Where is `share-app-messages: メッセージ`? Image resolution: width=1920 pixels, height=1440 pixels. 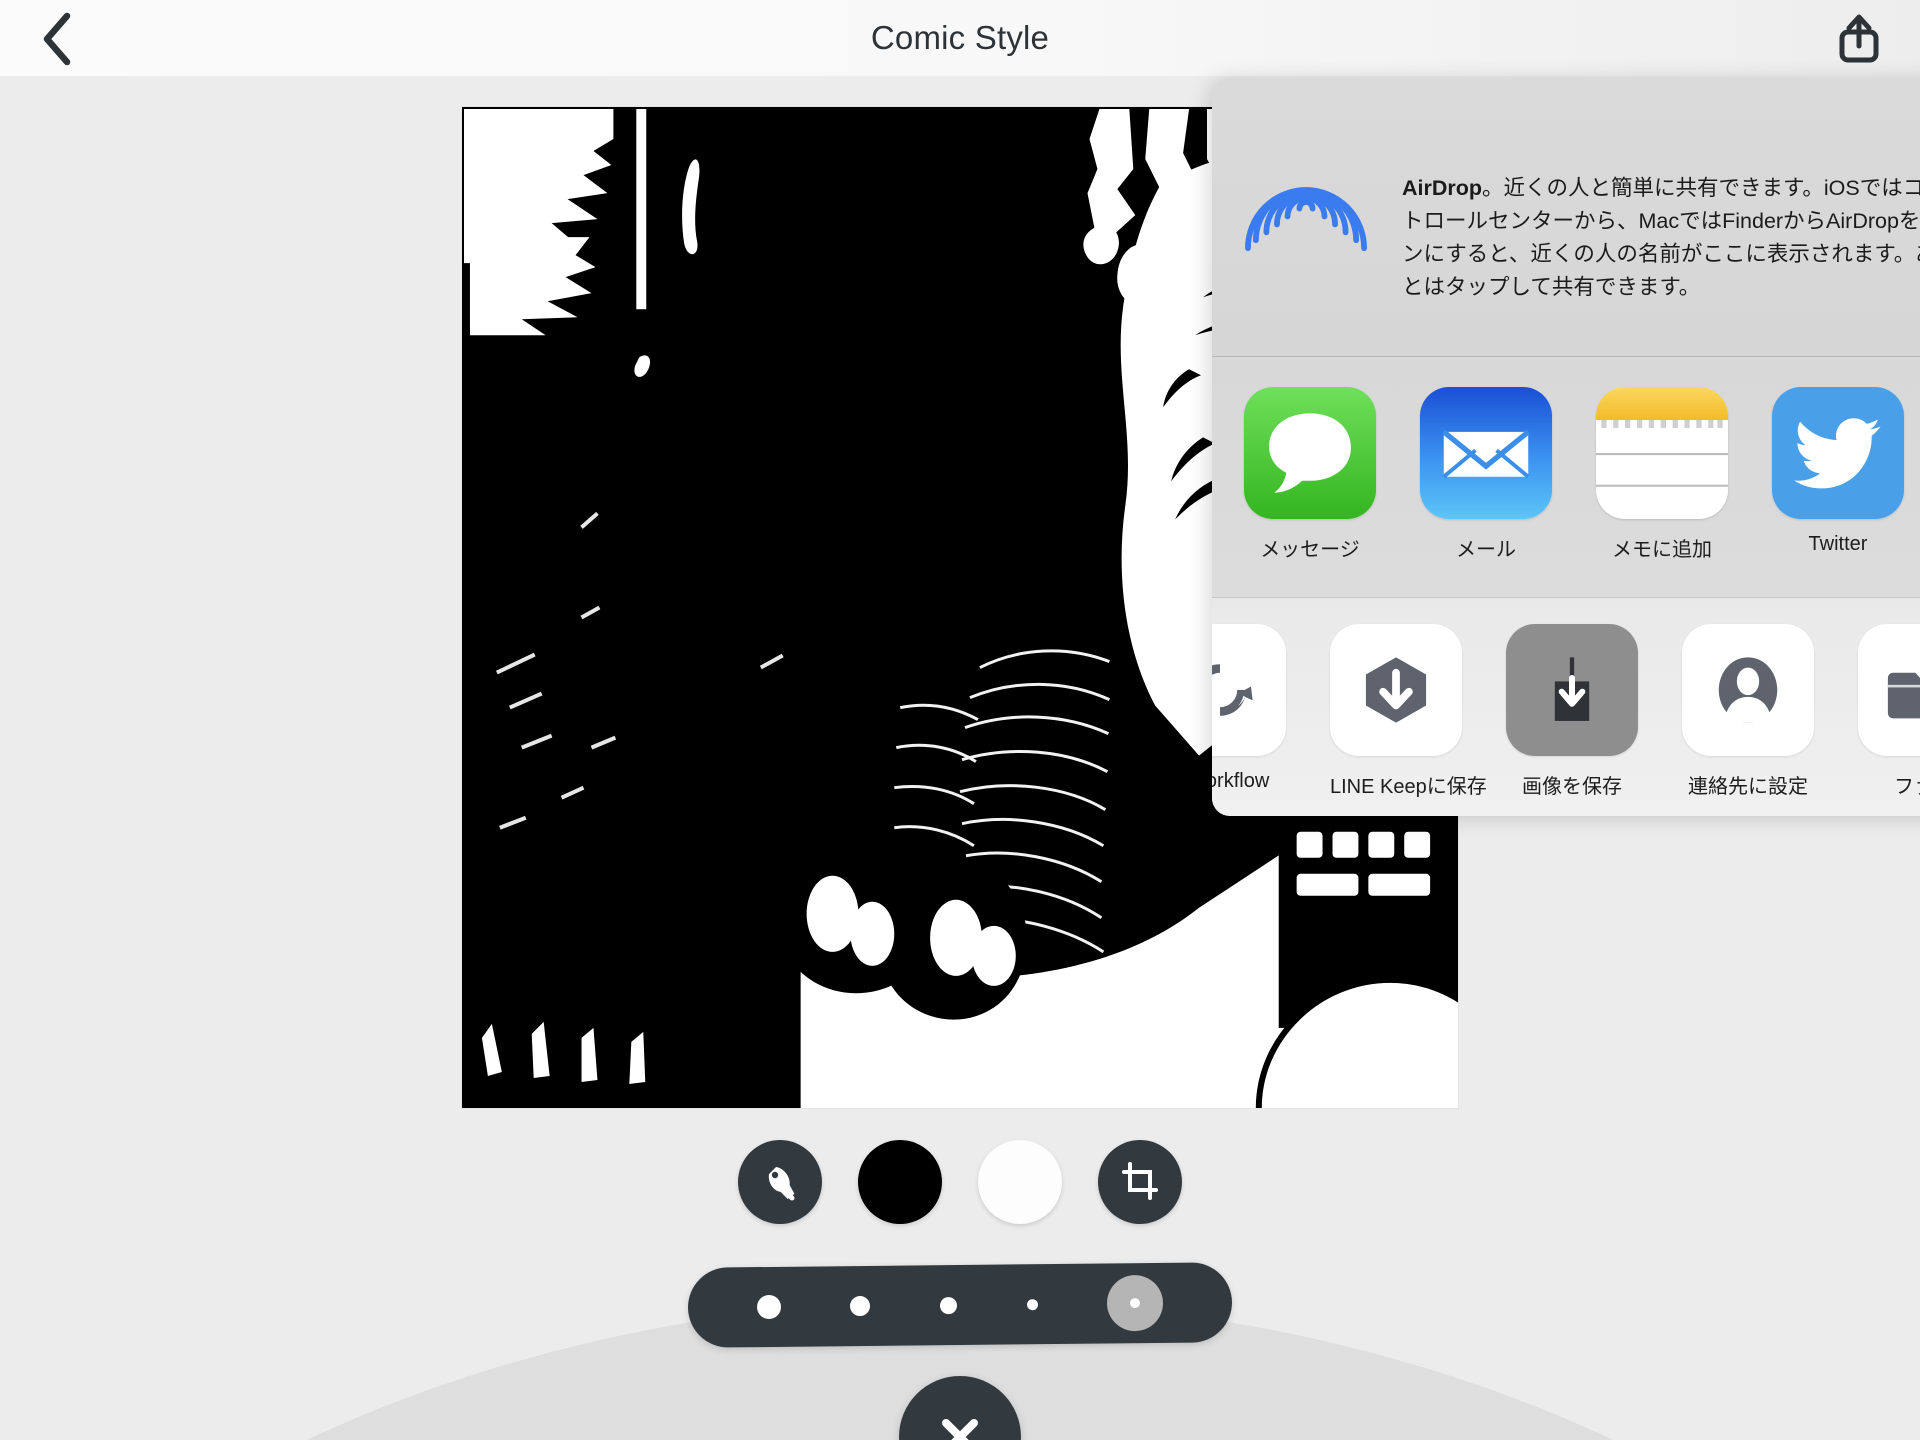 share-app-messages: メッセージ is located at coordinates (1310, 474).